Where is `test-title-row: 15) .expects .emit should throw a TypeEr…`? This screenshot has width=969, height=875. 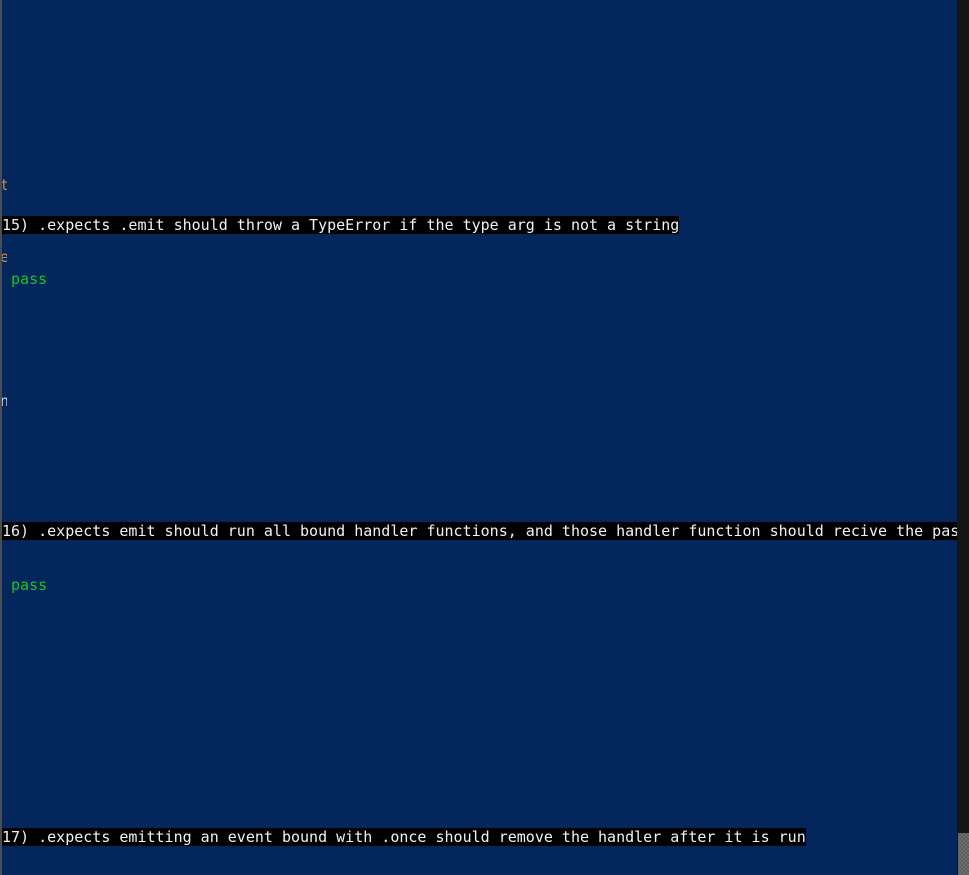 test-title-row: 15) .expects .emit should throw a TypeEr… is located at coordinates (485, 225).